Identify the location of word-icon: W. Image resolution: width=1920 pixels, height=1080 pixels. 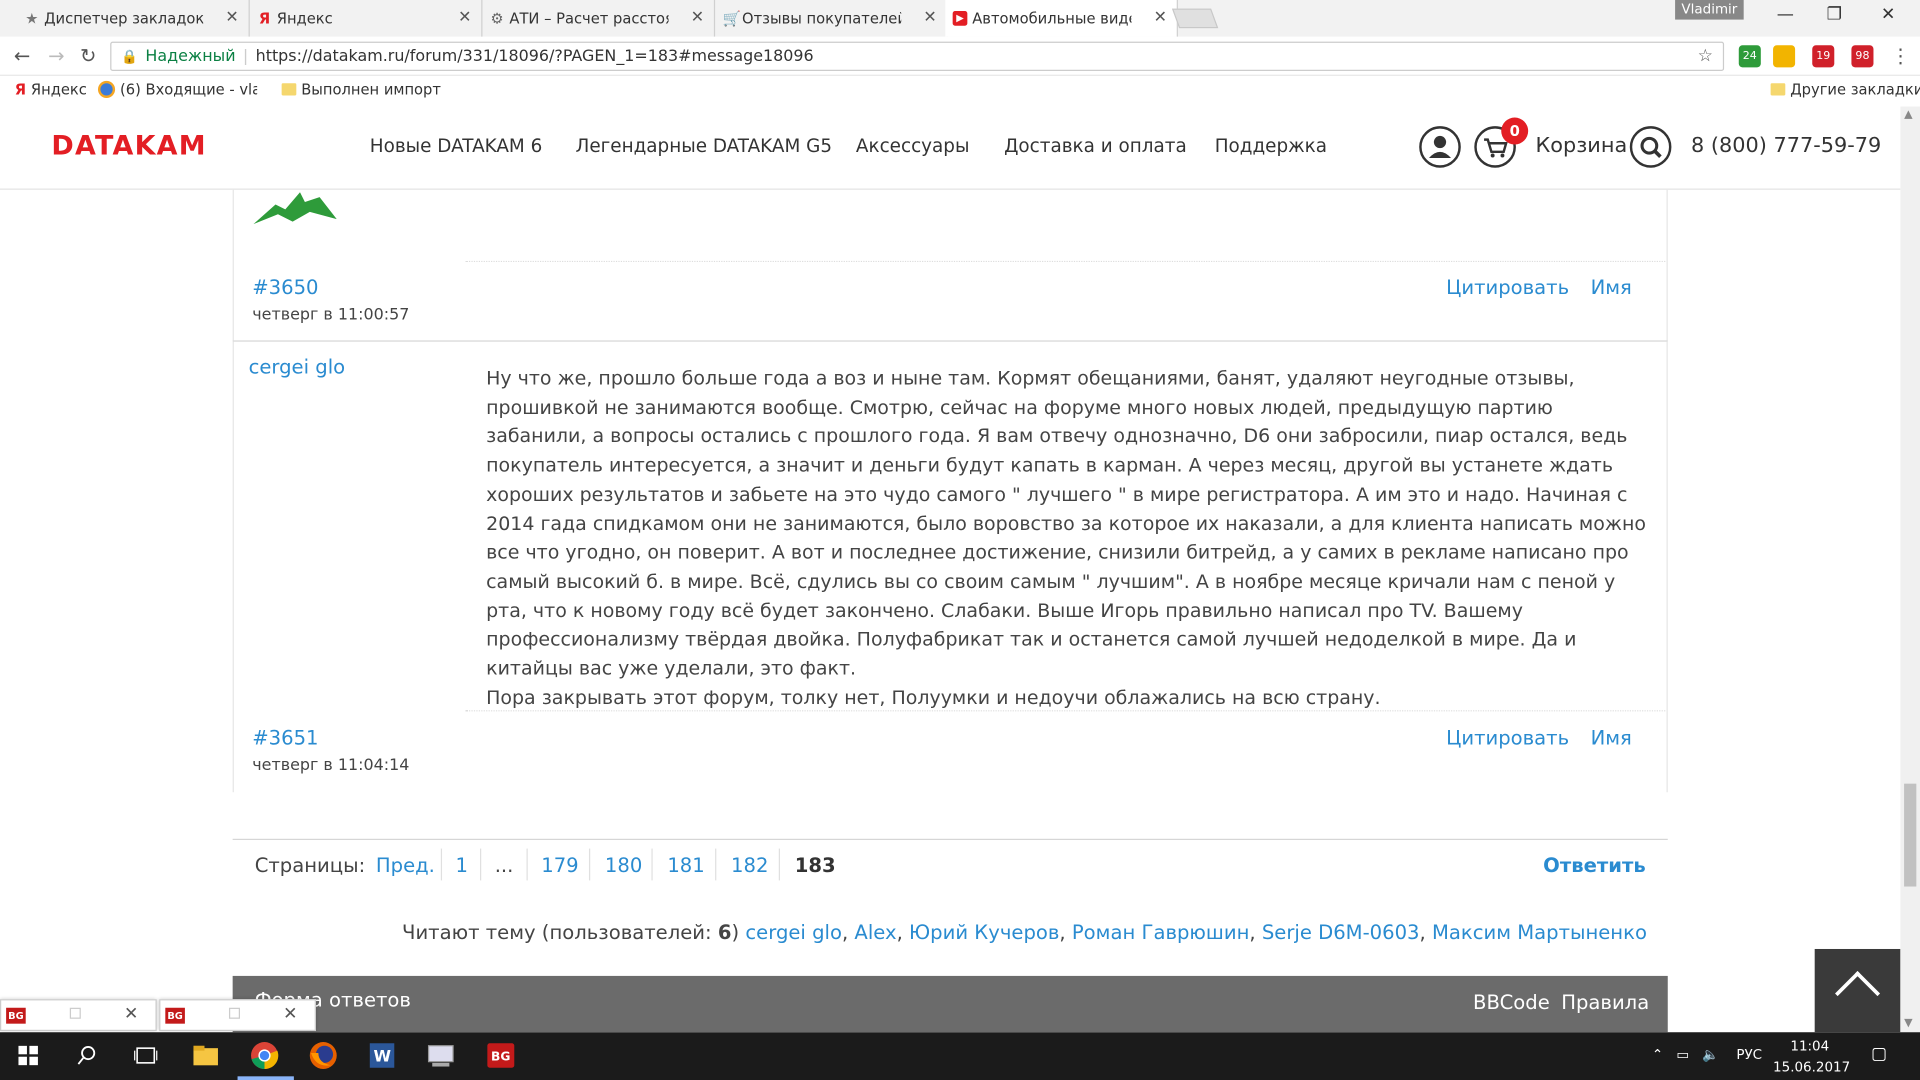
(382, 1056).